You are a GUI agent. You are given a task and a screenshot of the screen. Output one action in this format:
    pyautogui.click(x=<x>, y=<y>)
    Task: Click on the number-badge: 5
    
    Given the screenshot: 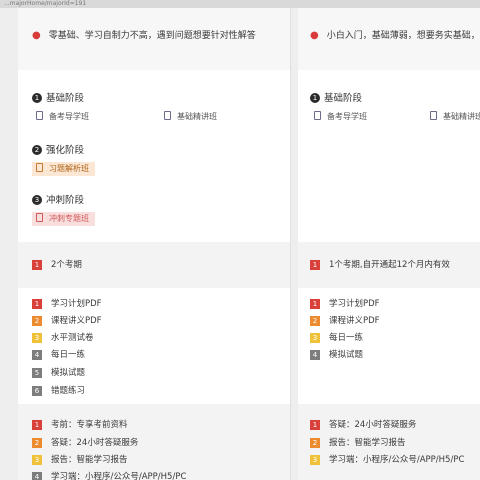 What is the action you would take?
    pyautogui.click(x=37, y=373)
    